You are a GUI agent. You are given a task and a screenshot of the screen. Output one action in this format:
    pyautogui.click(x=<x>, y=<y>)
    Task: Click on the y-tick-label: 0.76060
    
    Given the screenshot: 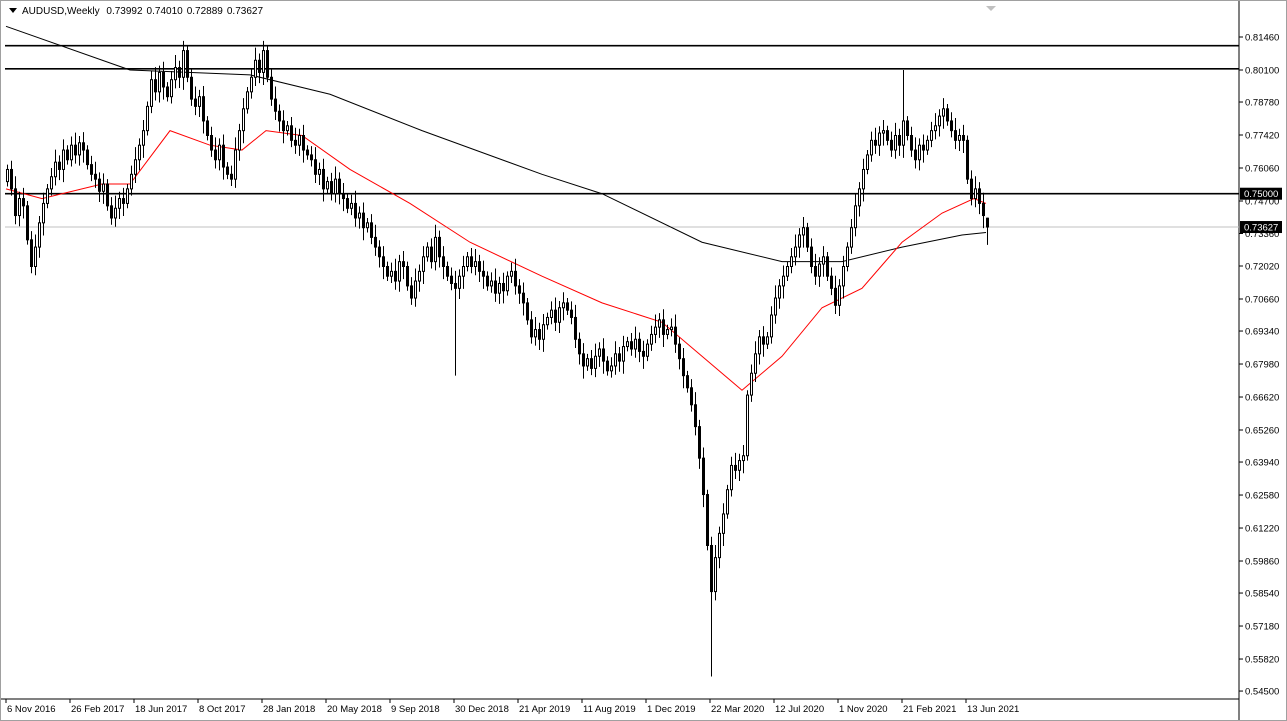 What is the action you would take?
    pyautogui.click(x=1262, y=169)
    